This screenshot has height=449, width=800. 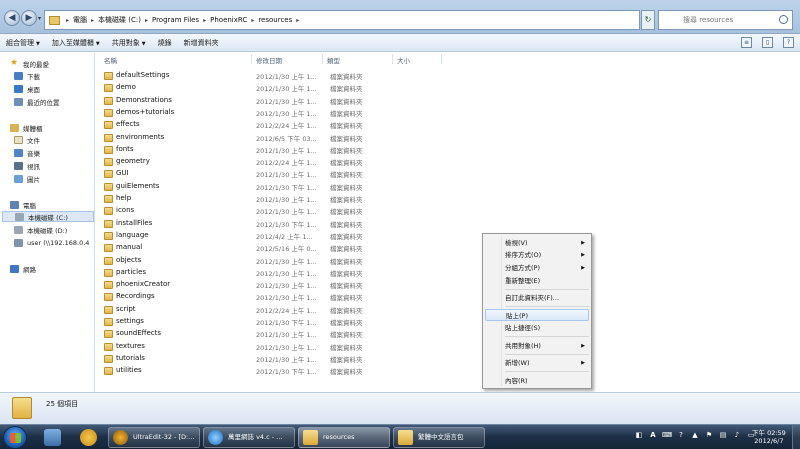 I want to click on share-with-button: 共用對象 ▼, so click(x=129, y=43).